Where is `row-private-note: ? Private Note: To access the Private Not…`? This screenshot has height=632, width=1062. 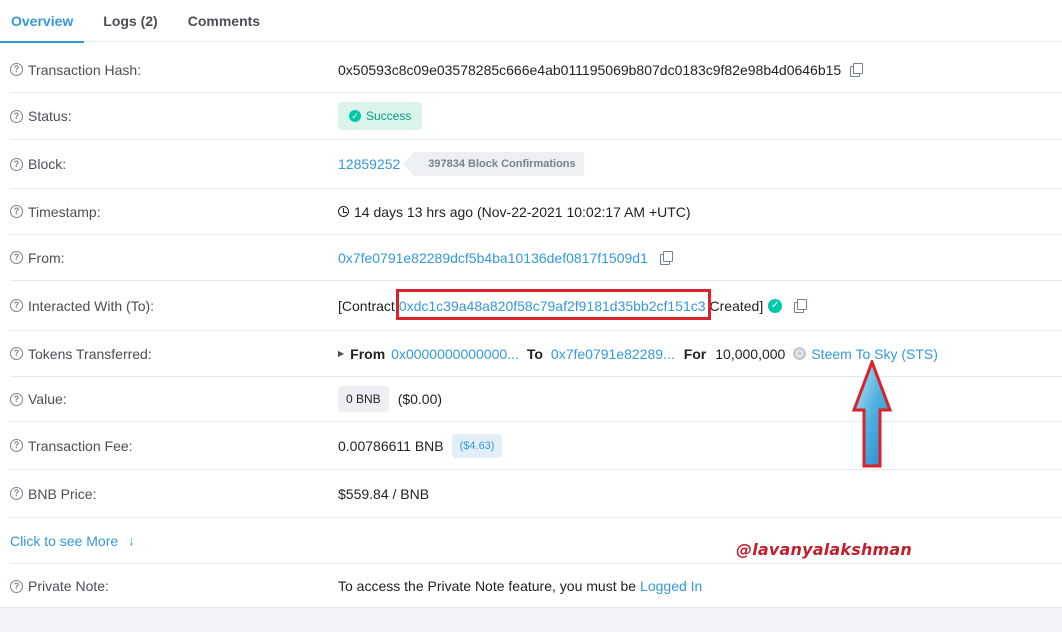
row-private-note: ? Private Note: To access the Private Not… is located at coordinates (536, 586).